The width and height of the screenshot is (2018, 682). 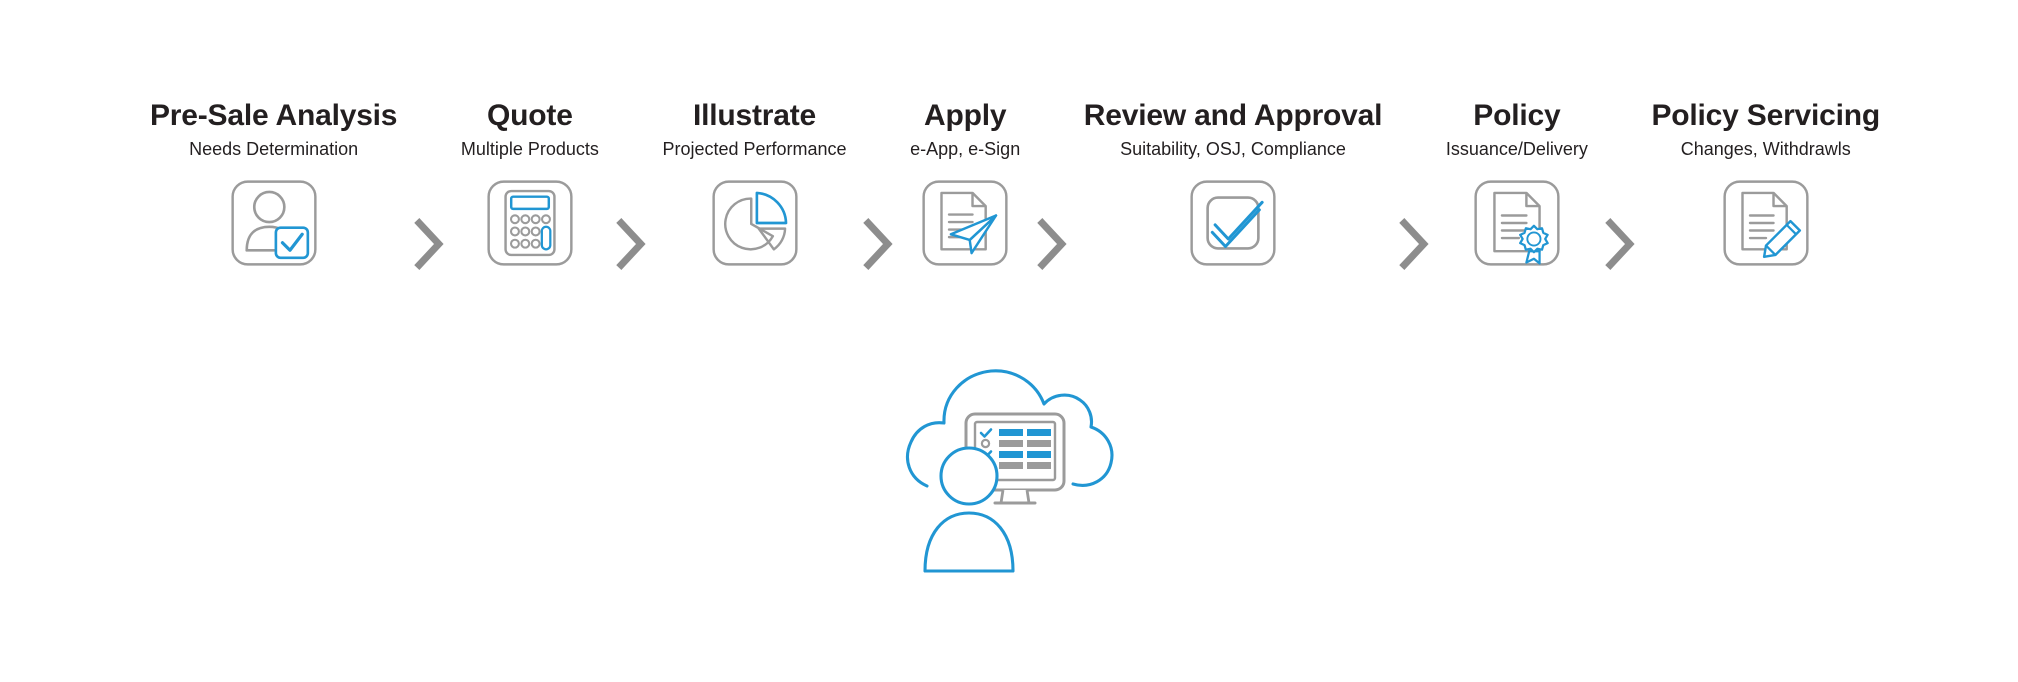 I want to click on stage-policy: Policy Issuance/Delivery, so click(x=1517, y=185).